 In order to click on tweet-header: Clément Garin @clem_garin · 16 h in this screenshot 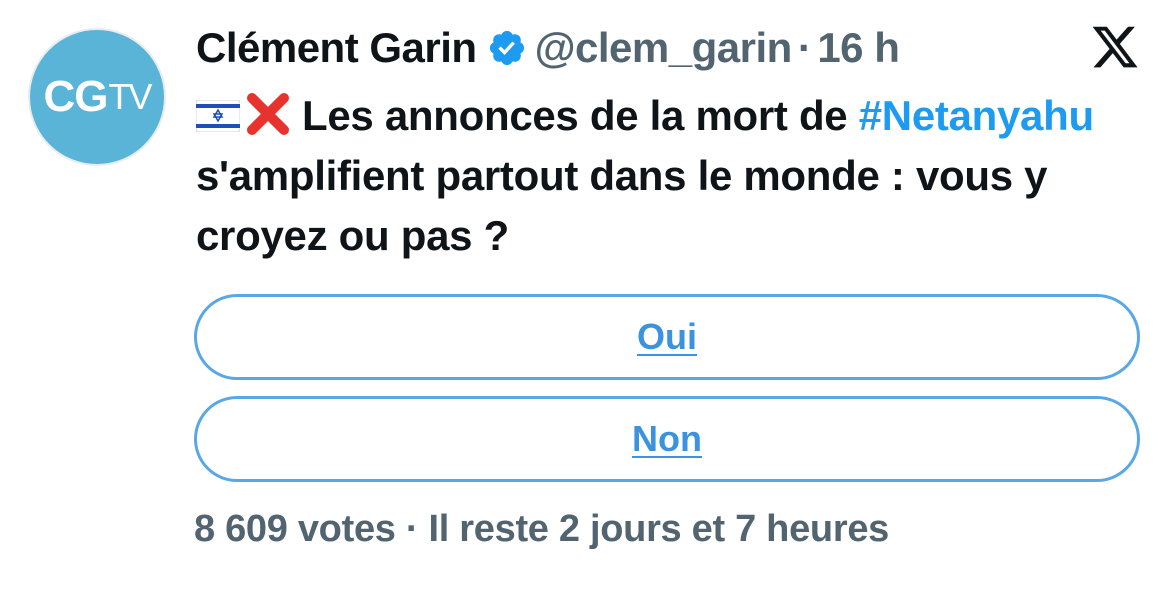, I will do `click(548, 48)`.